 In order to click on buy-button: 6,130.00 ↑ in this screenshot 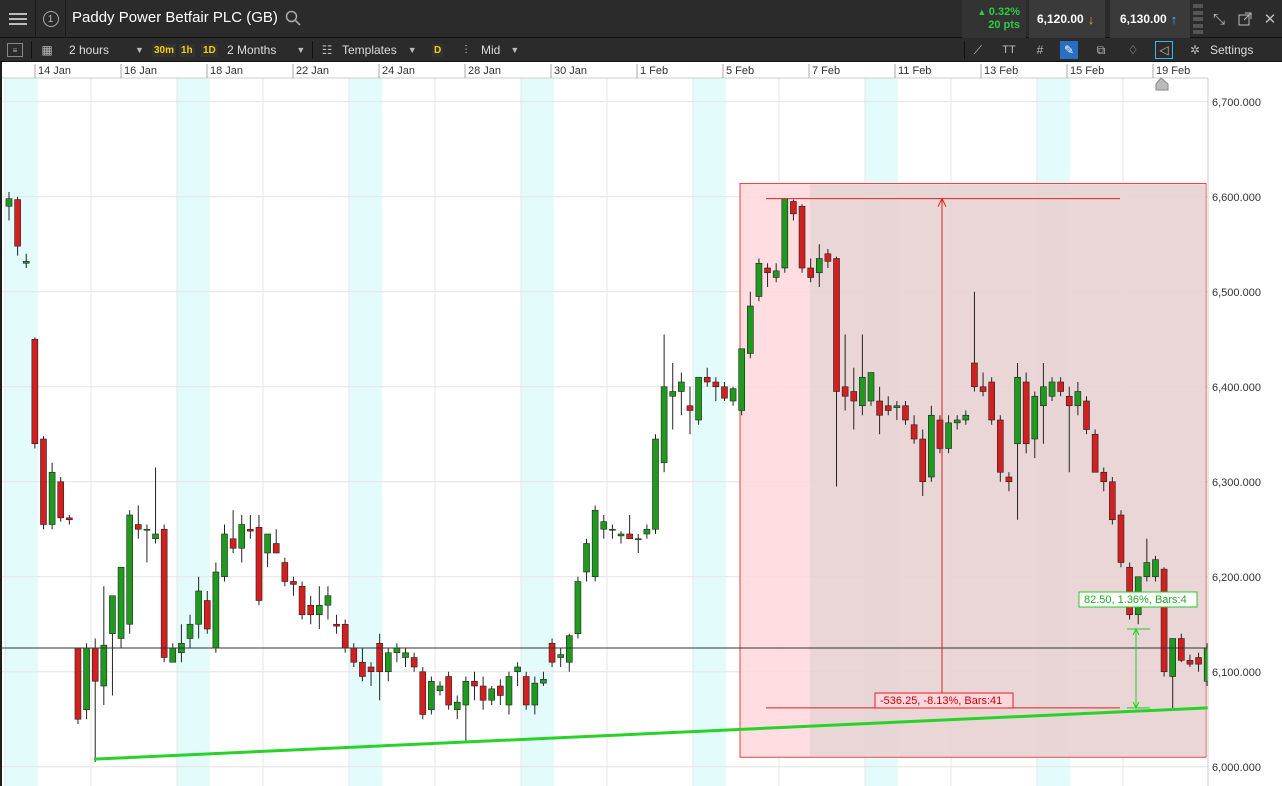, I will do `click(1150, 19)`.